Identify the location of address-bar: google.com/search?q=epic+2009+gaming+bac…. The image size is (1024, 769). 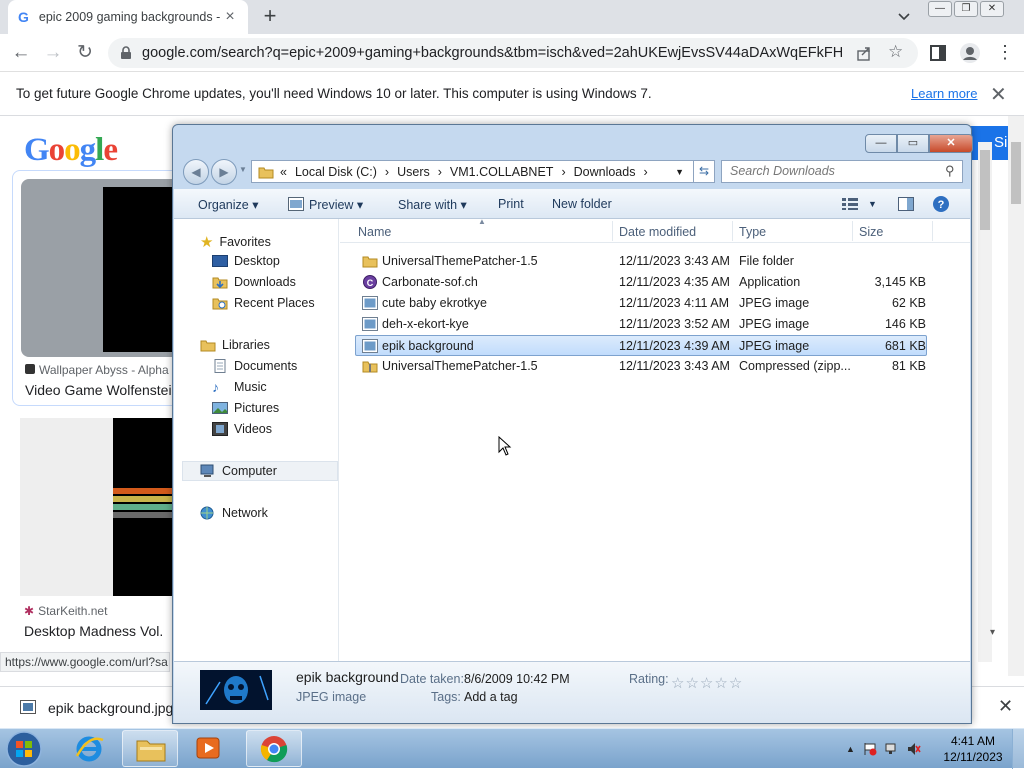
(513, 53).